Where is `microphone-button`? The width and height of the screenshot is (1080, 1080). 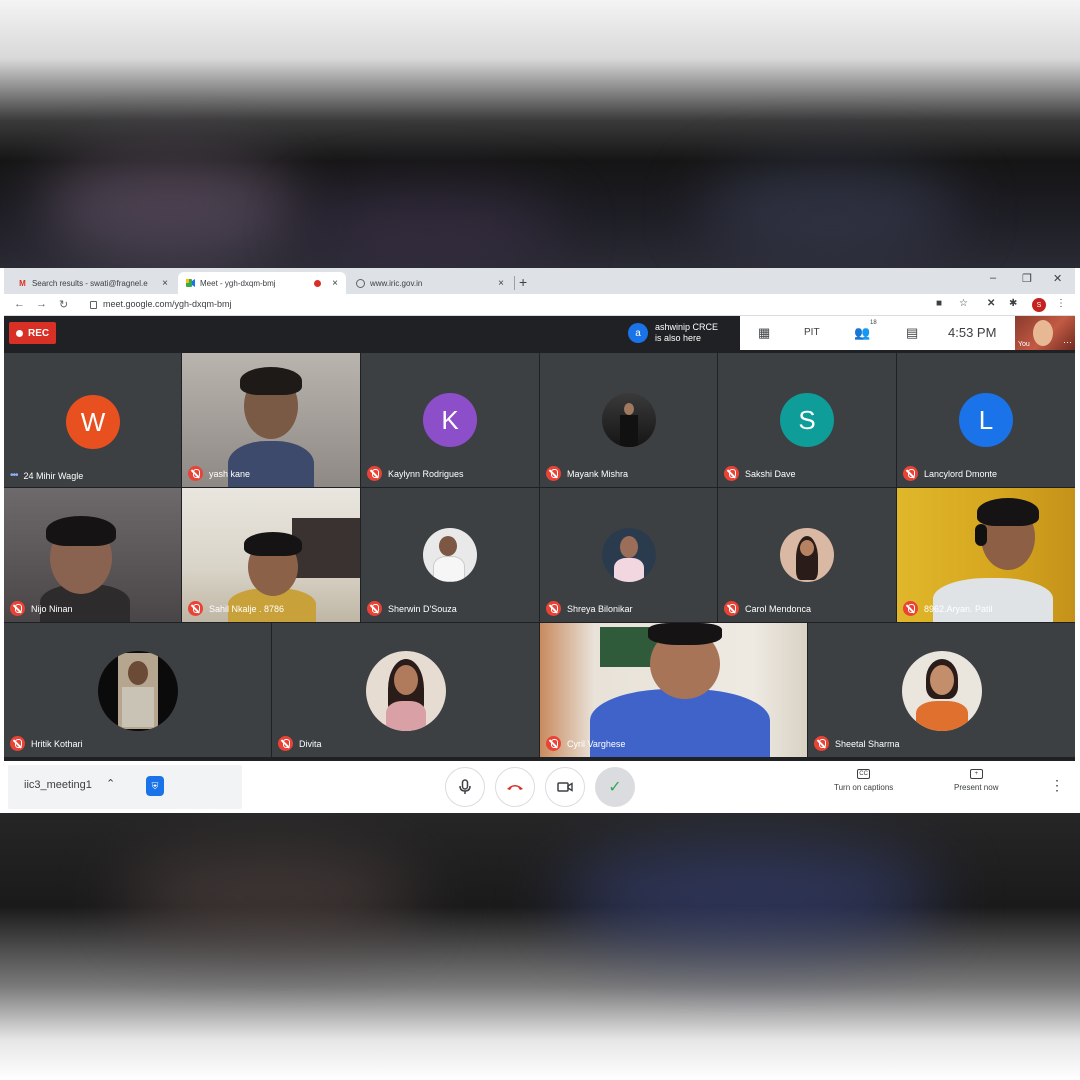 microphone-button is located at coordinates (465, 787).